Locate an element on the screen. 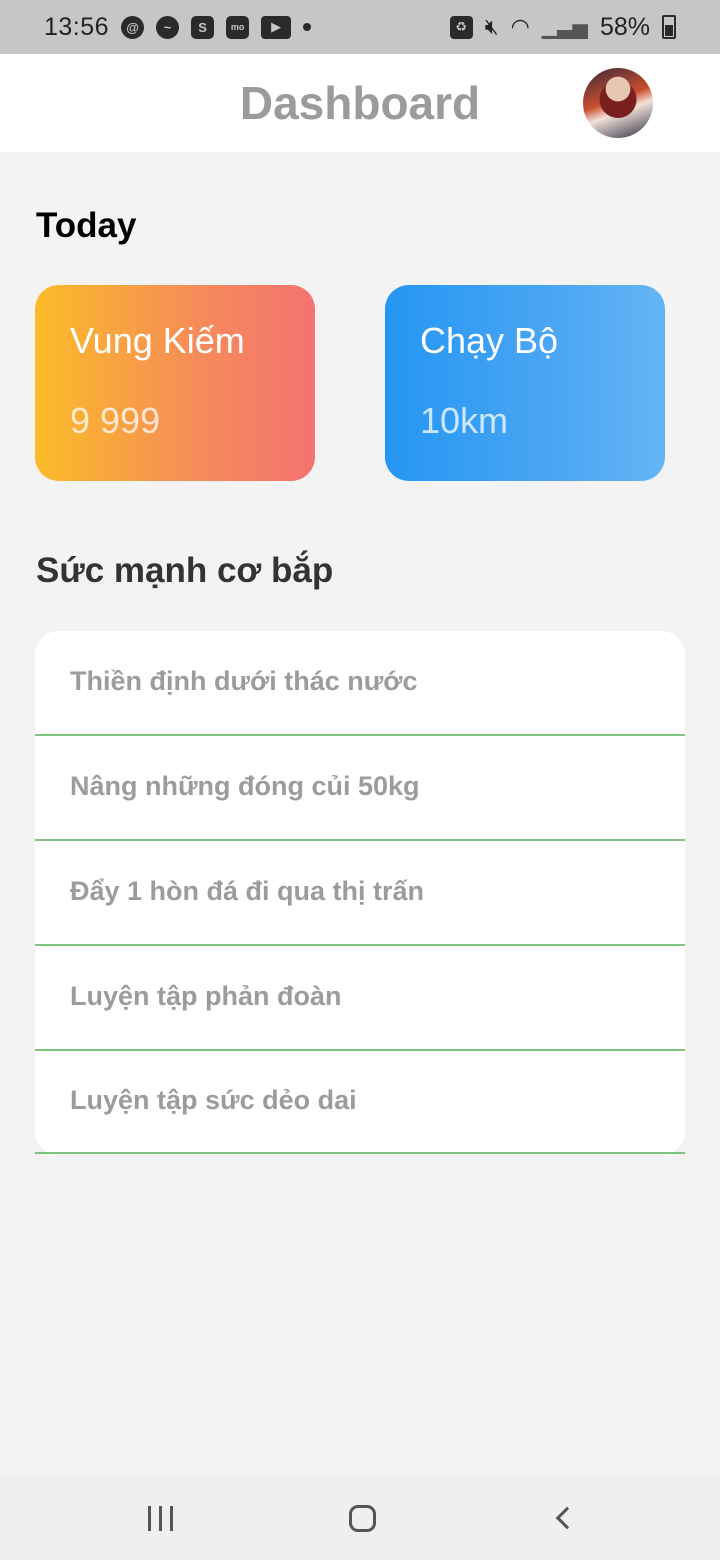 The height and width of the screenshot is (1560, 720). list-item-label: Luyện tập sức dẻo dai is located at coordinates (213, 1100).